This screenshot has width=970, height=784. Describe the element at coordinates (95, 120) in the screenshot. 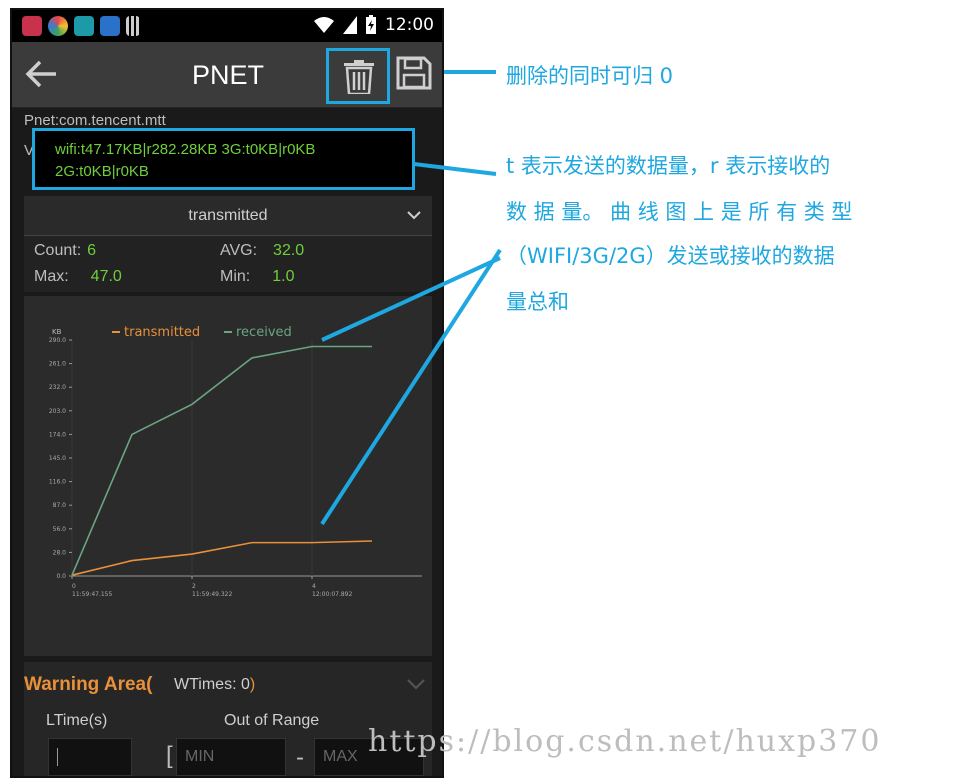

I see `package-name: Pnet:com.tencent.mtt` at that location.